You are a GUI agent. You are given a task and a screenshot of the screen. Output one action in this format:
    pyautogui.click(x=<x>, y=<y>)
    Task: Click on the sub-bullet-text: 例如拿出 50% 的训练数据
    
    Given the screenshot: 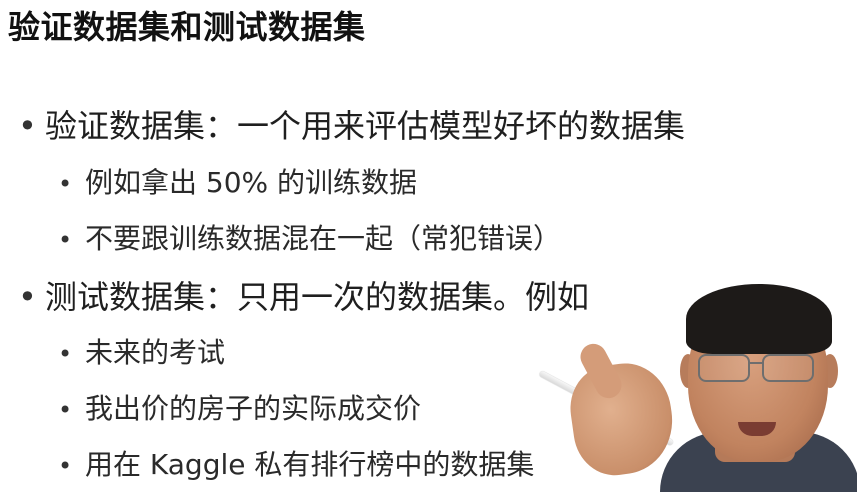 What is the action you would take?
    pyautogui.click(x=251, y=182)
    